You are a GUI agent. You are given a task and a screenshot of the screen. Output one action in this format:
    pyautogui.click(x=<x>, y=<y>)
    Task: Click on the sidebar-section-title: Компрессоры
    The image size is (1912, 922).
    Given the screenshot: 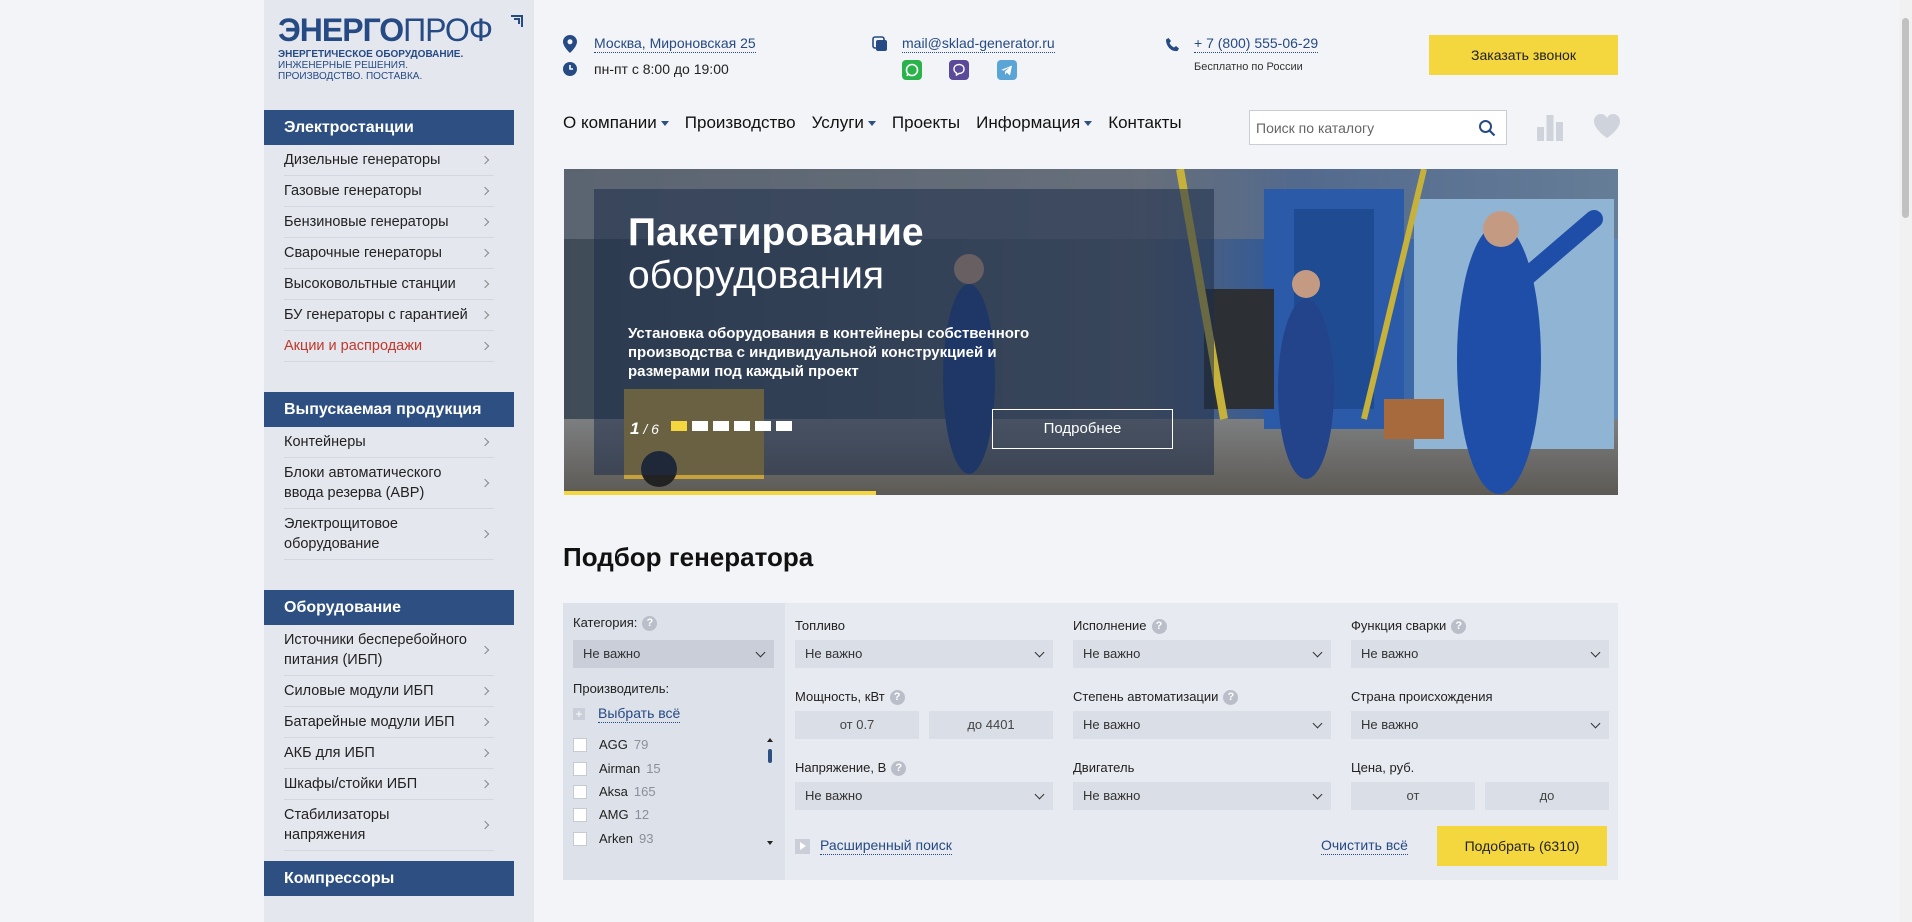 What is the action you would take?
    pyautogui.click(x=389, y=878)
    